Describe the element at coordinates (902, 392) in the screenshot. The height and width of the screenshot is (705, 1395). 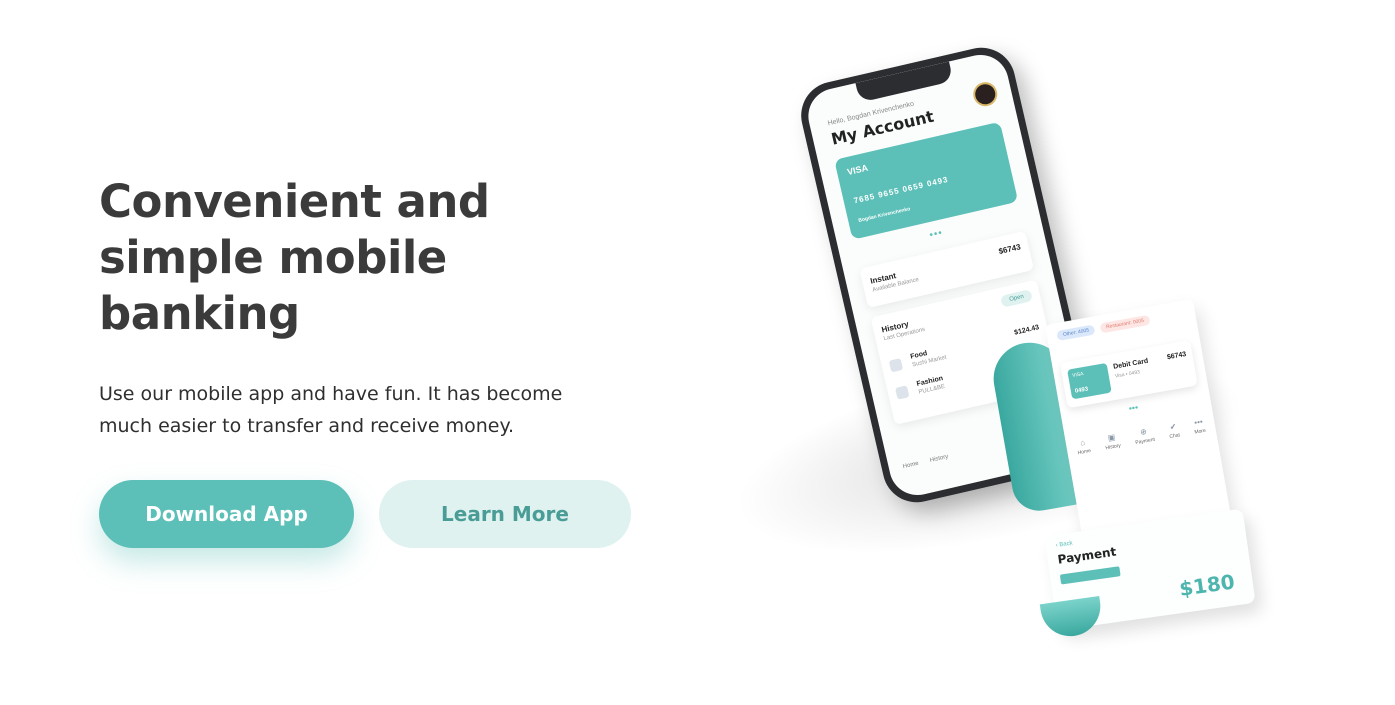
I see `fashion-icon` at that location.